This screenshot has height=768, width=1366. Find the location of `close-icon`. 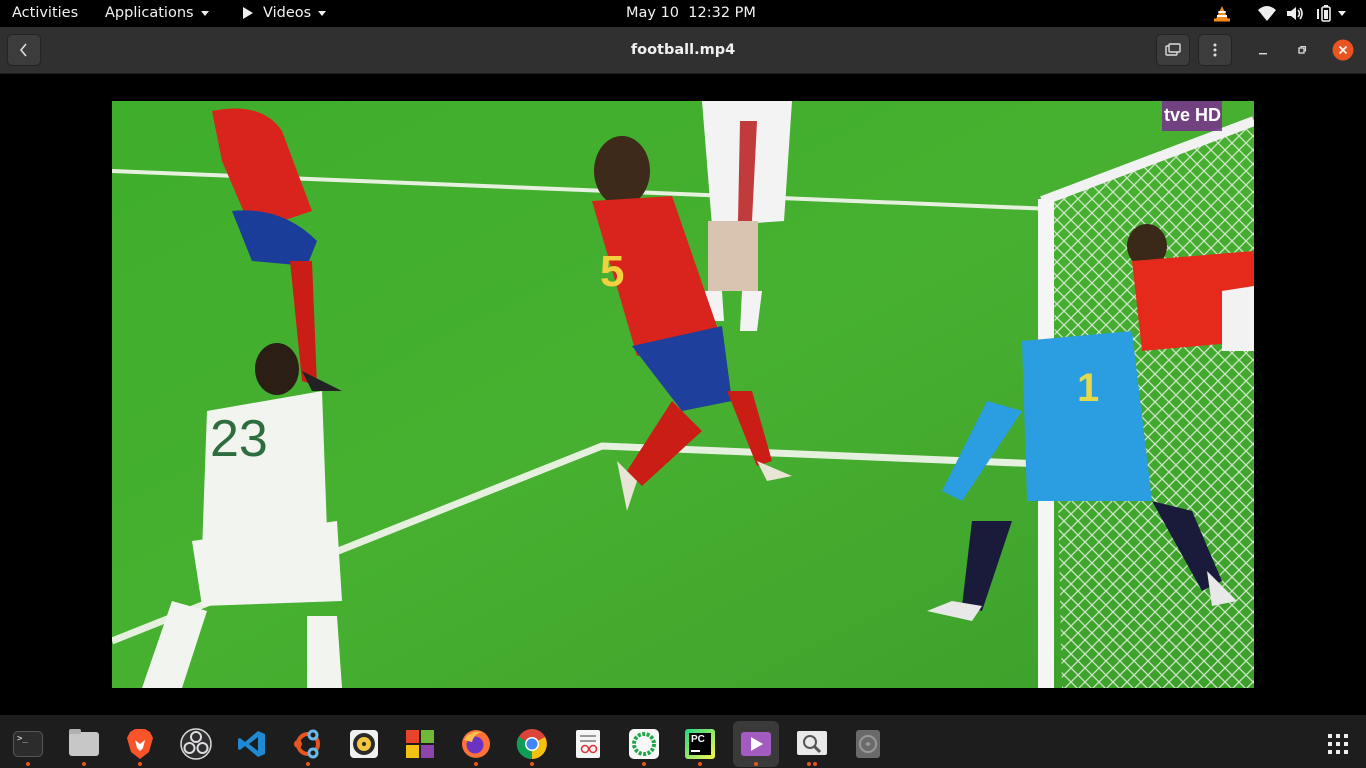

close-icon is located at coordinates (1343, 50).